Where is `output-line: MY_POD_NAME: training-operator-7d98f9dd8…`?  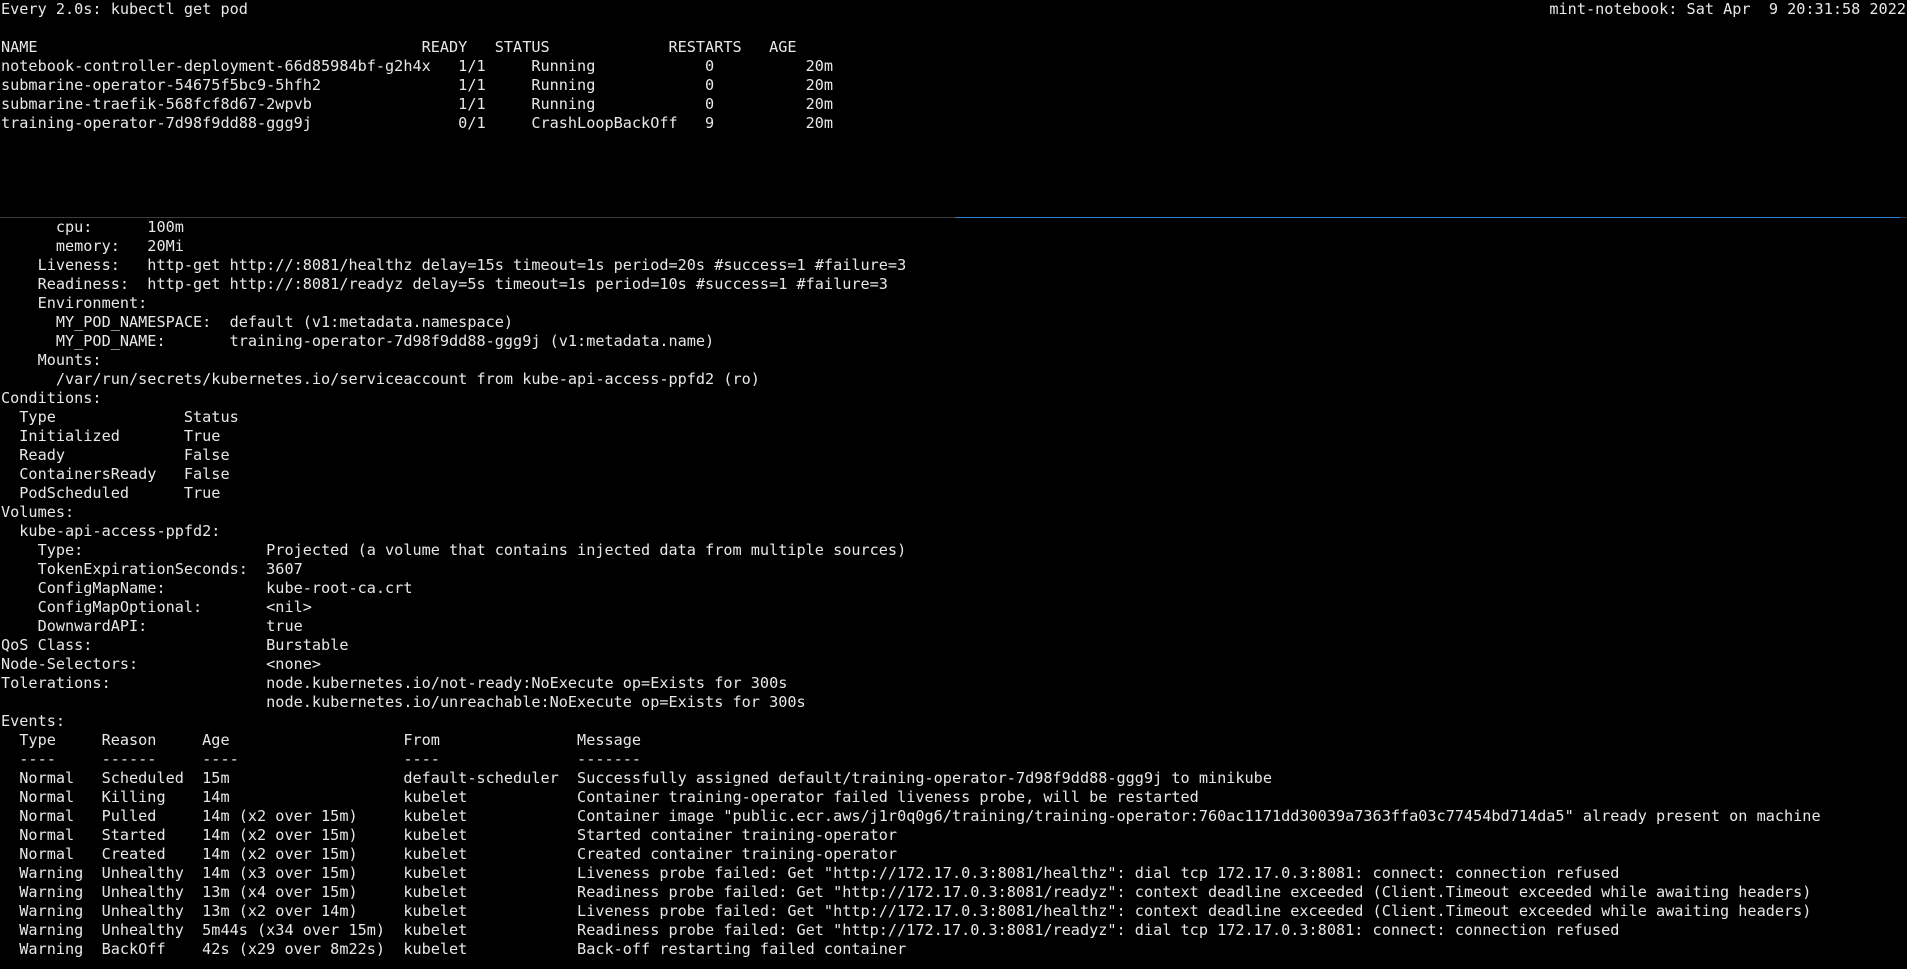
output-line: MY_POD_NAME: training-operator-7d98f9dd8… is located at coordinates (358, 341).